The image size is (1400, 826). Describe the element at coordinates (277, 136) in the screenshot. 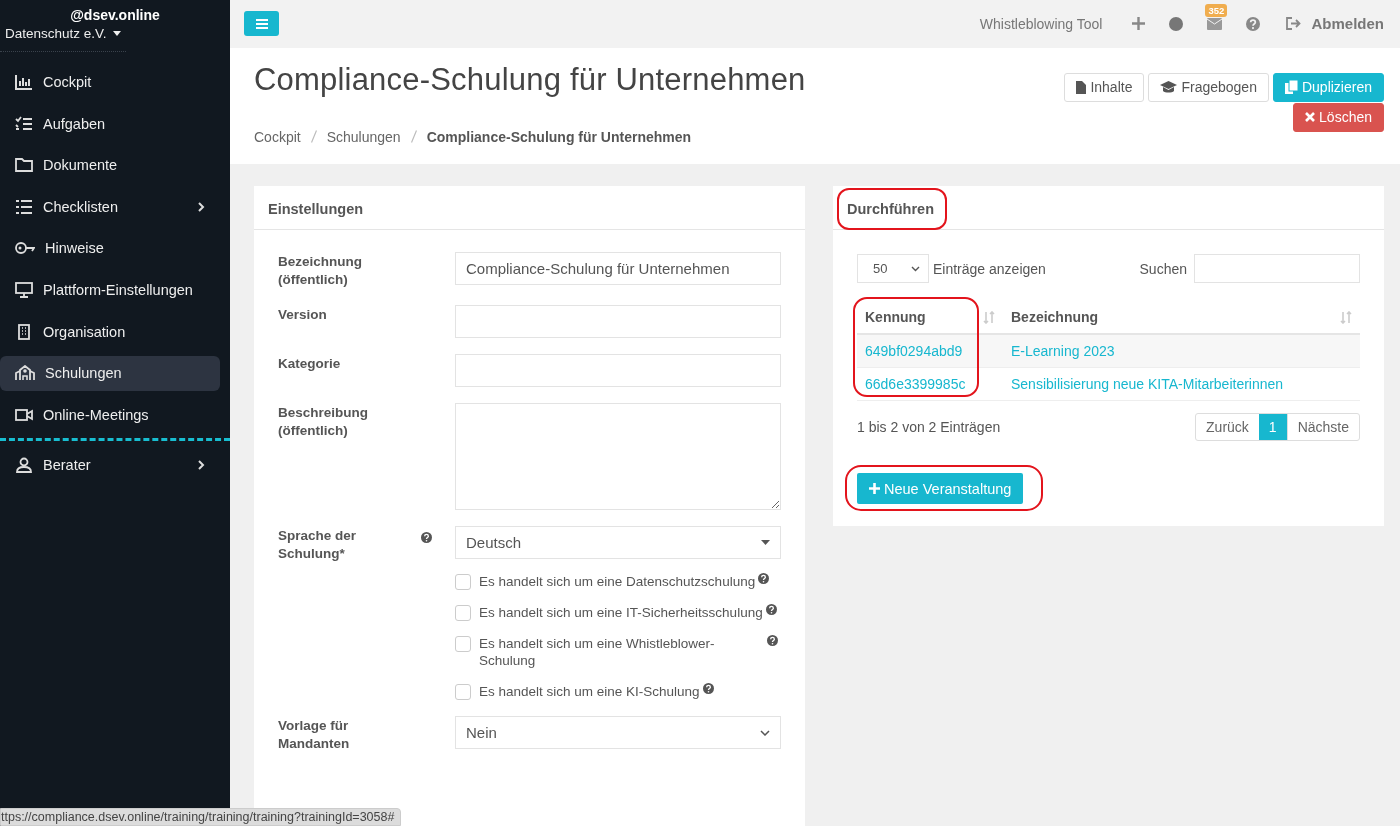

I see `breadcrumb-link: Cockpit` at that location.